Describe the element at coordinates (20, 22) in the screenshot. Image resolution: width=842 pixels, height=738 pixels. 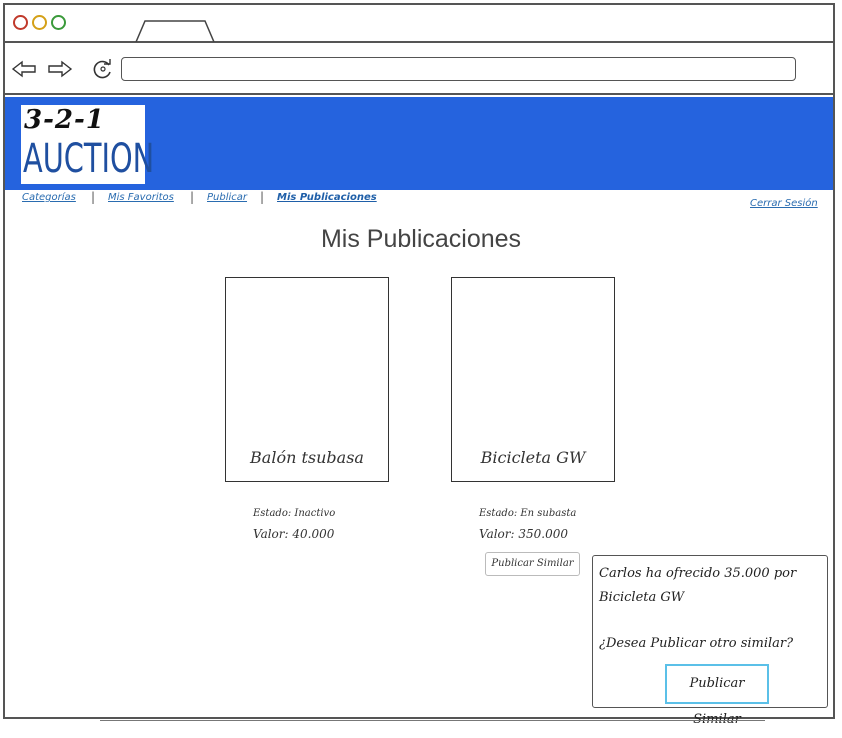
I see `close-window-icon` at that location.